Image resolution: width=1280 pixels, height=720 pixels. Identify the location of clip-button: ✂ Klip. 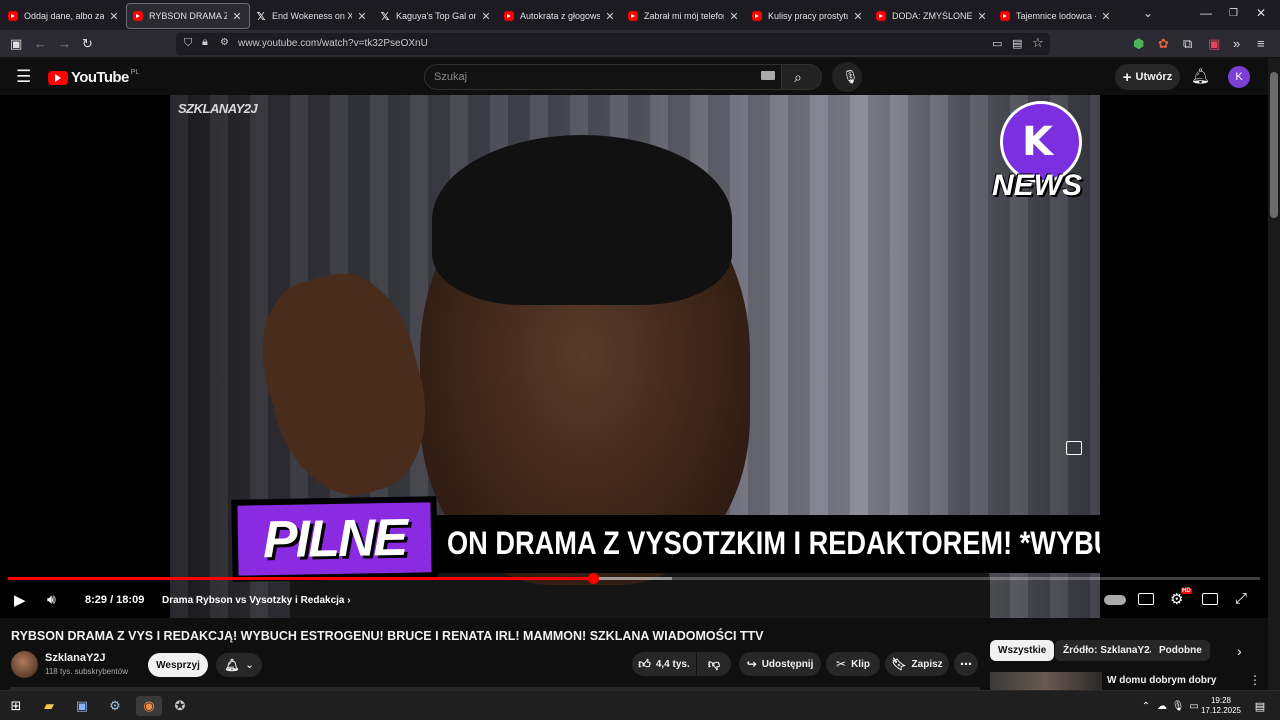
(853, 664).